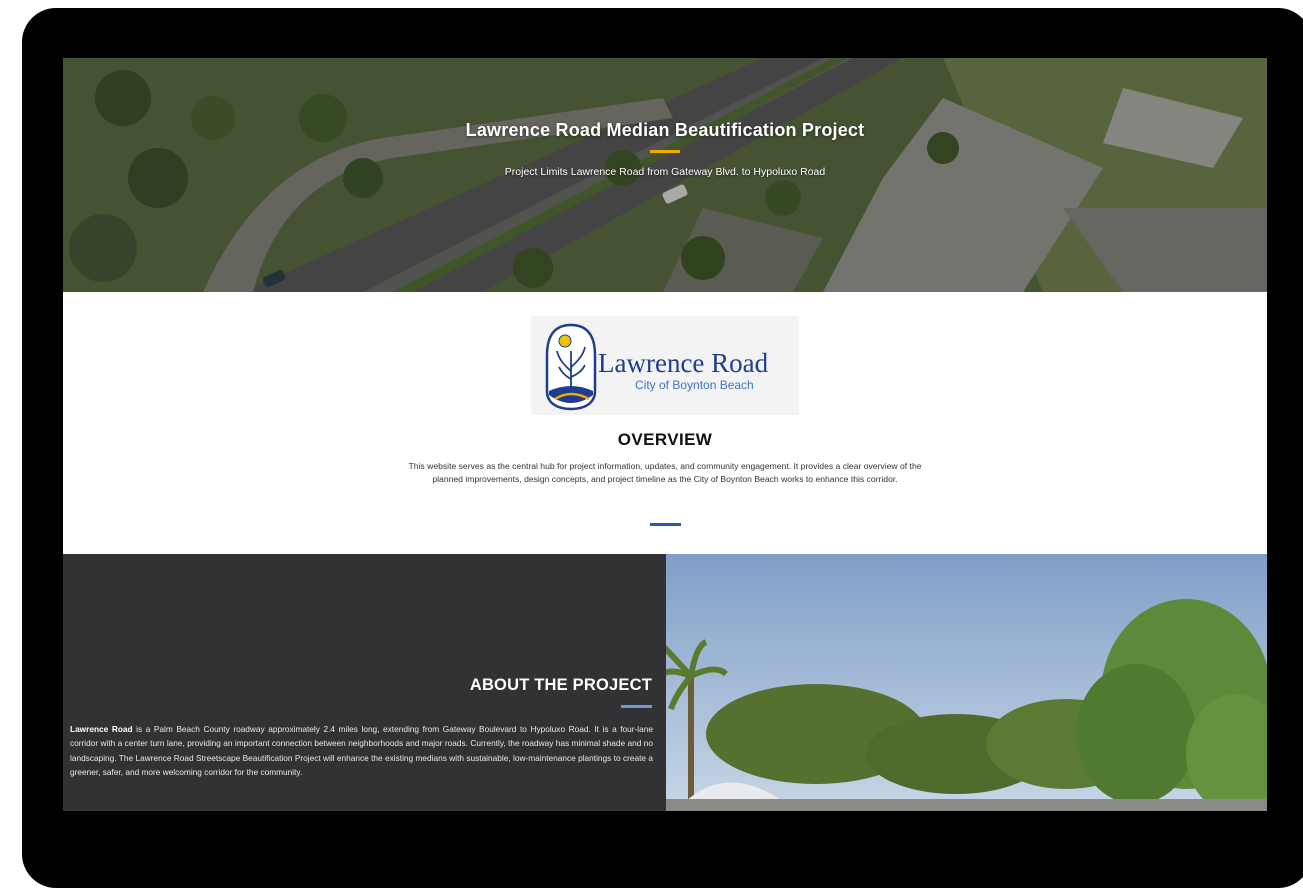 The height and width of the screenshot is (888, 1303). What do you see at coordinates (665, 151) in the screenshot?
I see `hero-accent-bar` at bounding box center [665, 151].